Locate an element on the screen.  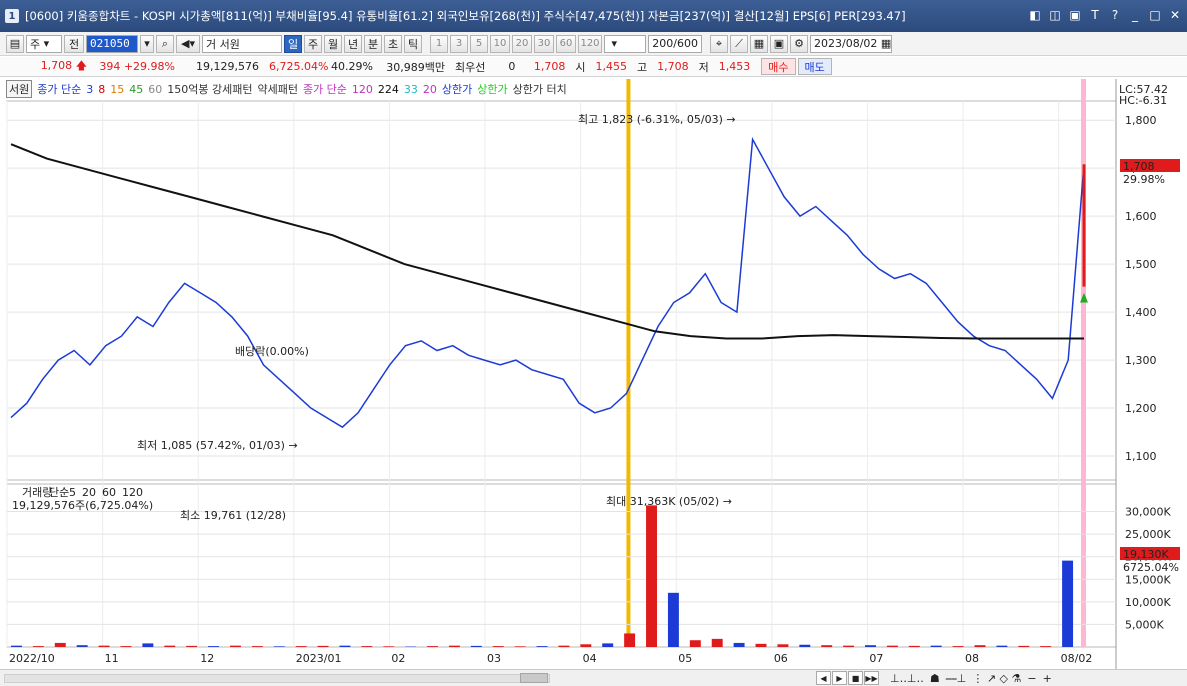
nav-play-icon: ▶ is located at coordinates (839, 678).